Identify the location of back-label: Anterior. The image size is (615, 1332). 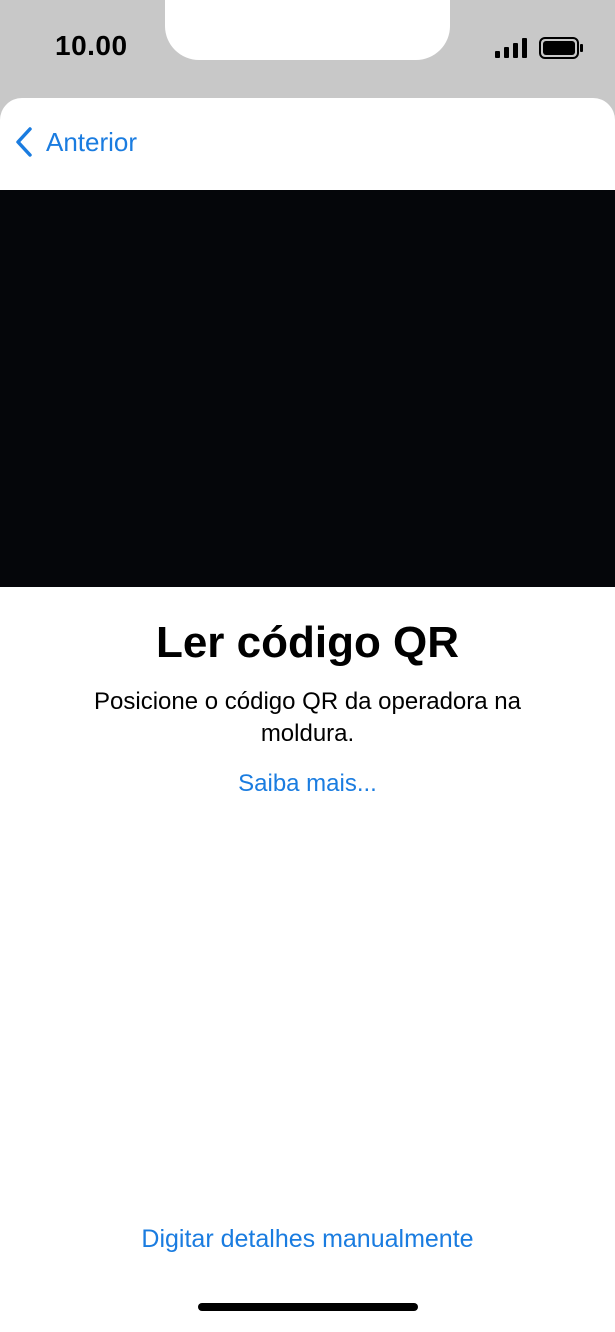
(92, 141).